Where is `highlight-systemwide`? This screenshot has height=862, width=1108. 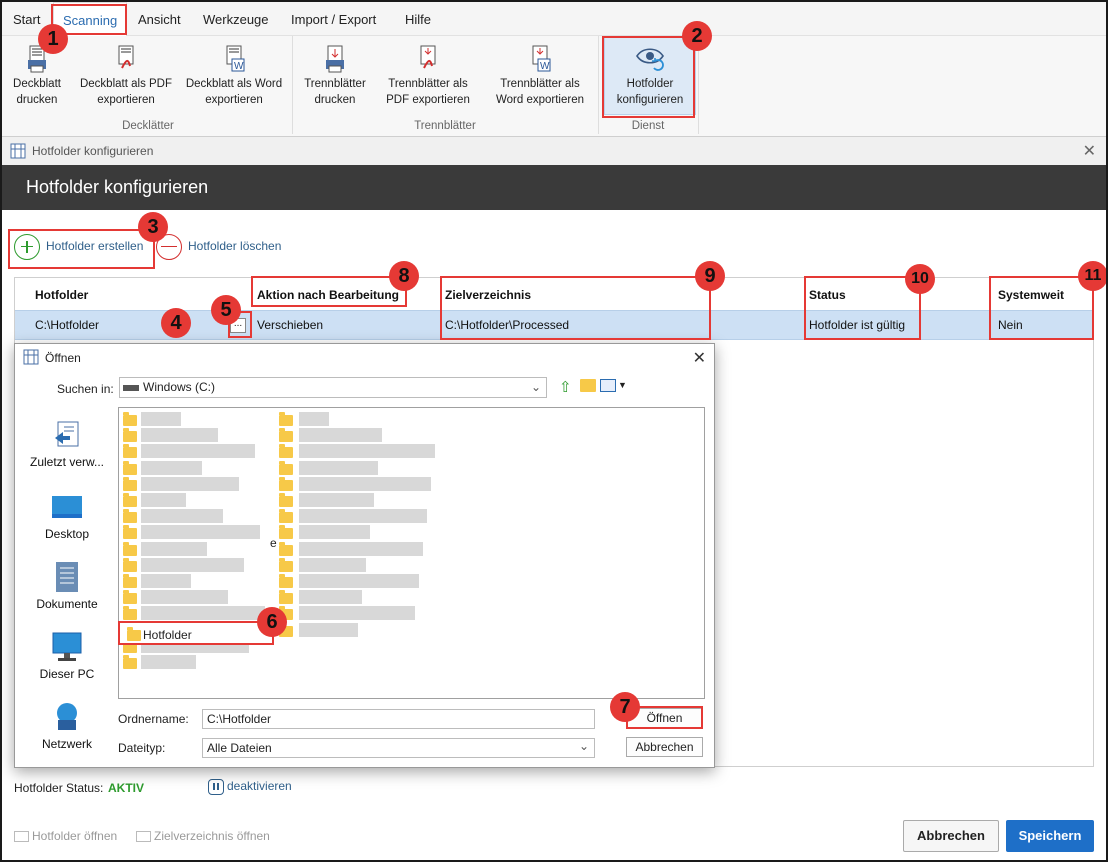
highlight-systemwide is located at coordinates (1041, 308).